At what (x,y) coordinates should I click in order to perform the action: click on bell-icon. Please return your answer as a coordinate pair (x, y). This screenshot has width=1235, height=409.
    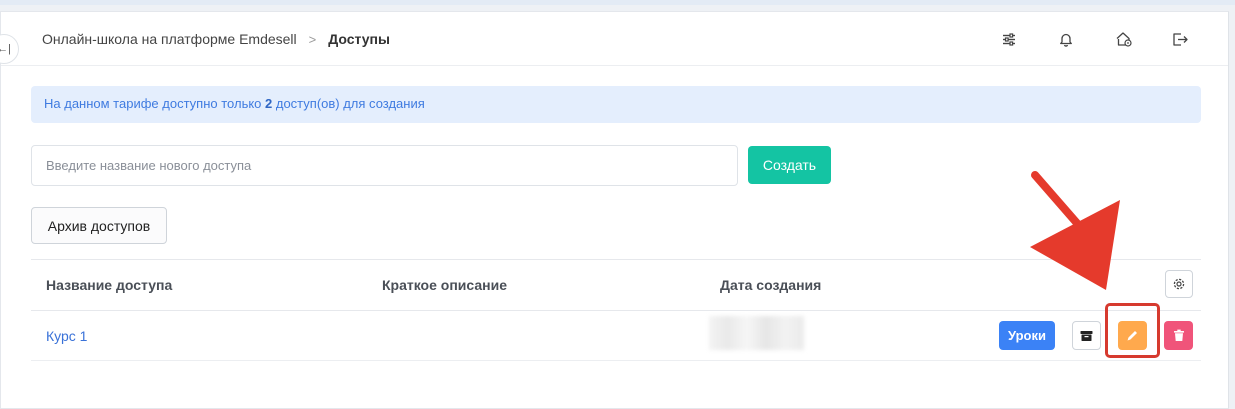
    Looking at the image, I should click on (1066, 39).